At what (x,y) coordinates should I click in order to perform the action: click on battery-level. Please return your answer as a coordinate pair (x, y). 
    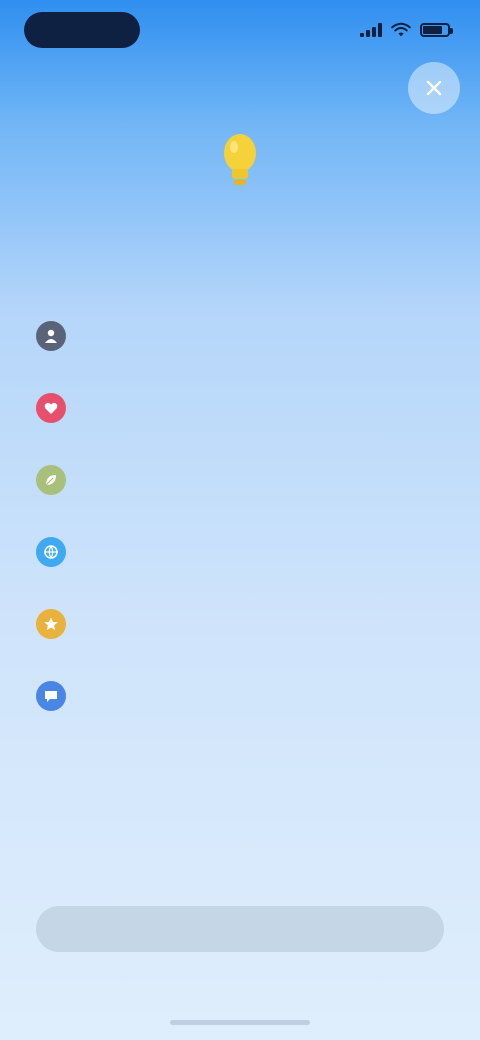
    Looking at the image, I should click on (433, 30).